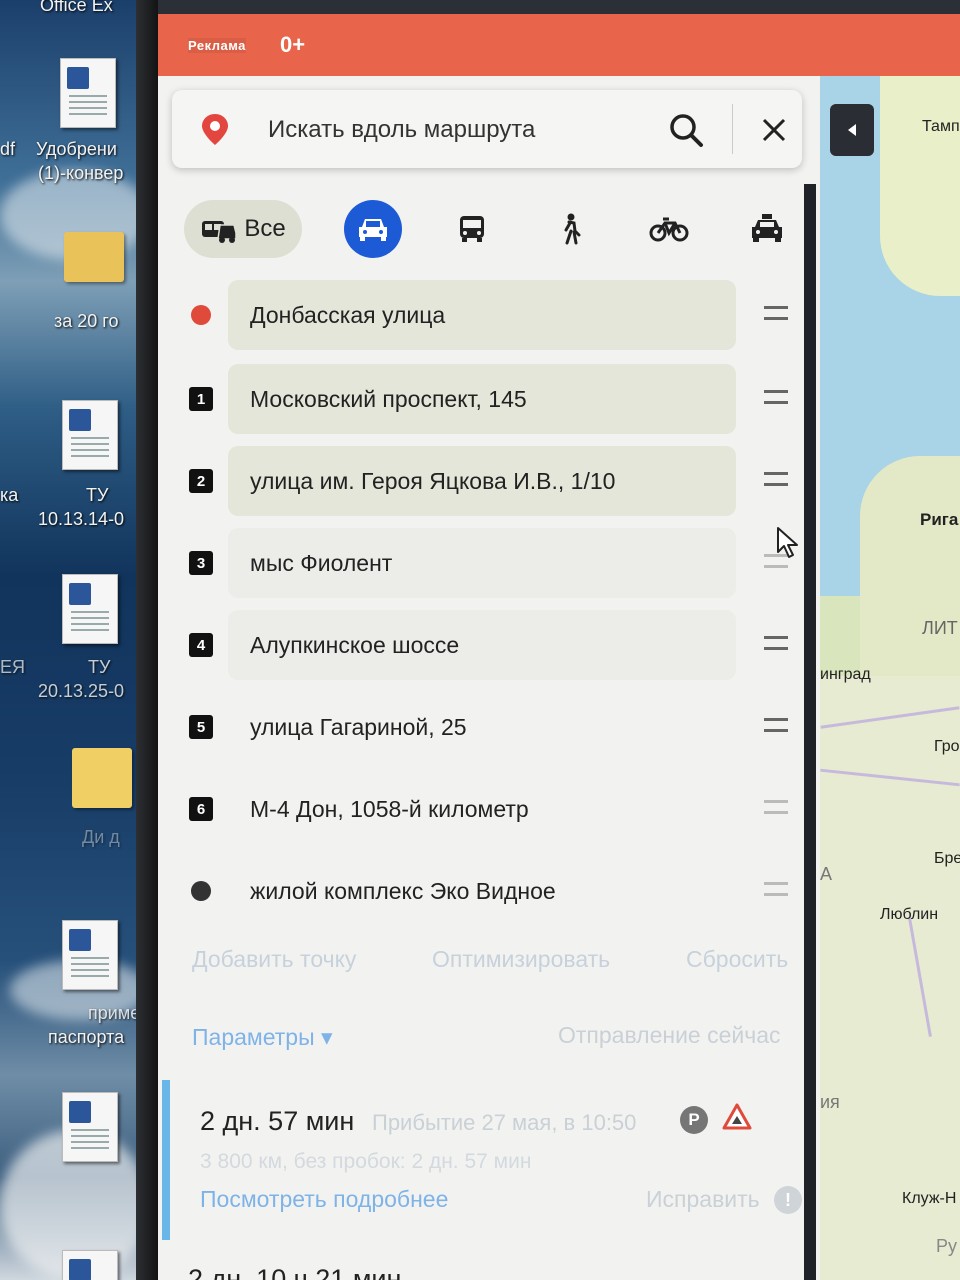 The width and height of the screenshot is (960, 1280). What do you see at coordinates (13, 667) in the screenshot?
I see `desktop-label: ЕЯ` at bounding box center [13, 667].